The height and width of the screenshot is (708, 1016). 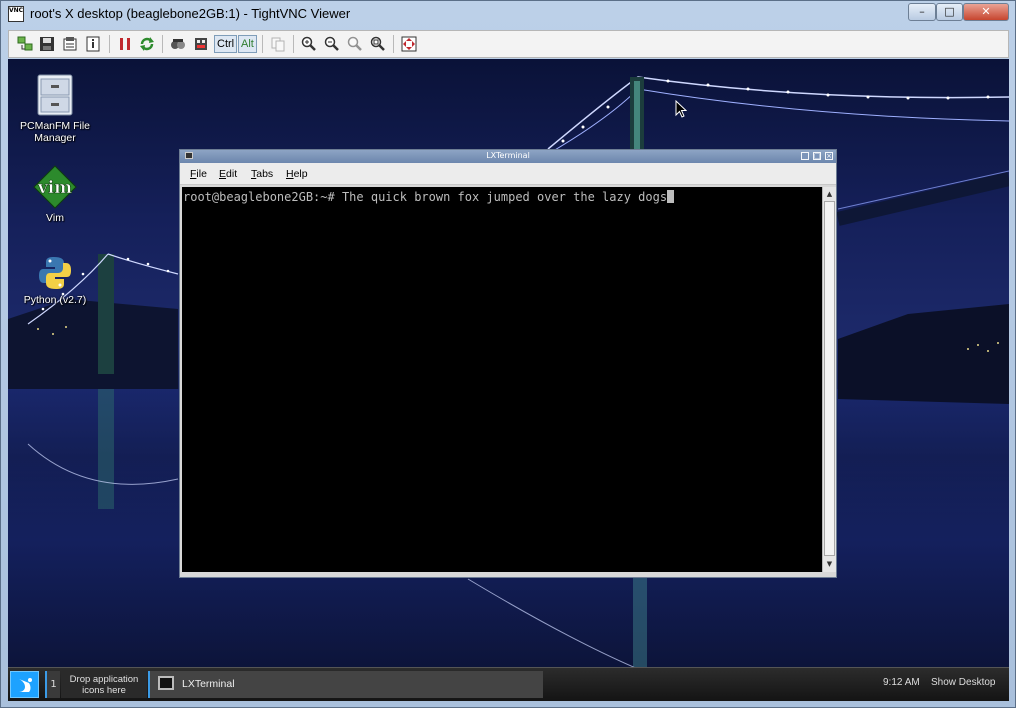 I want to click on desktop-icon-label: Vim, so click(x=55, y=218).